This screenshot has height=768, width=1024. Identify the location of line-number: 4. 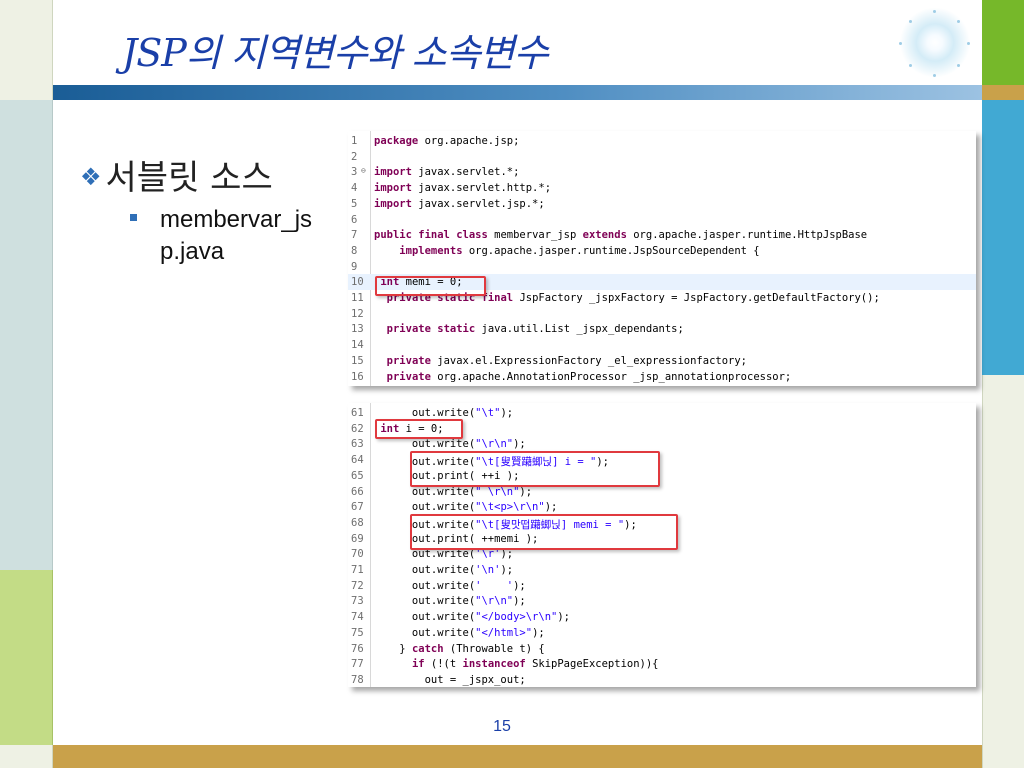
(354, 188).